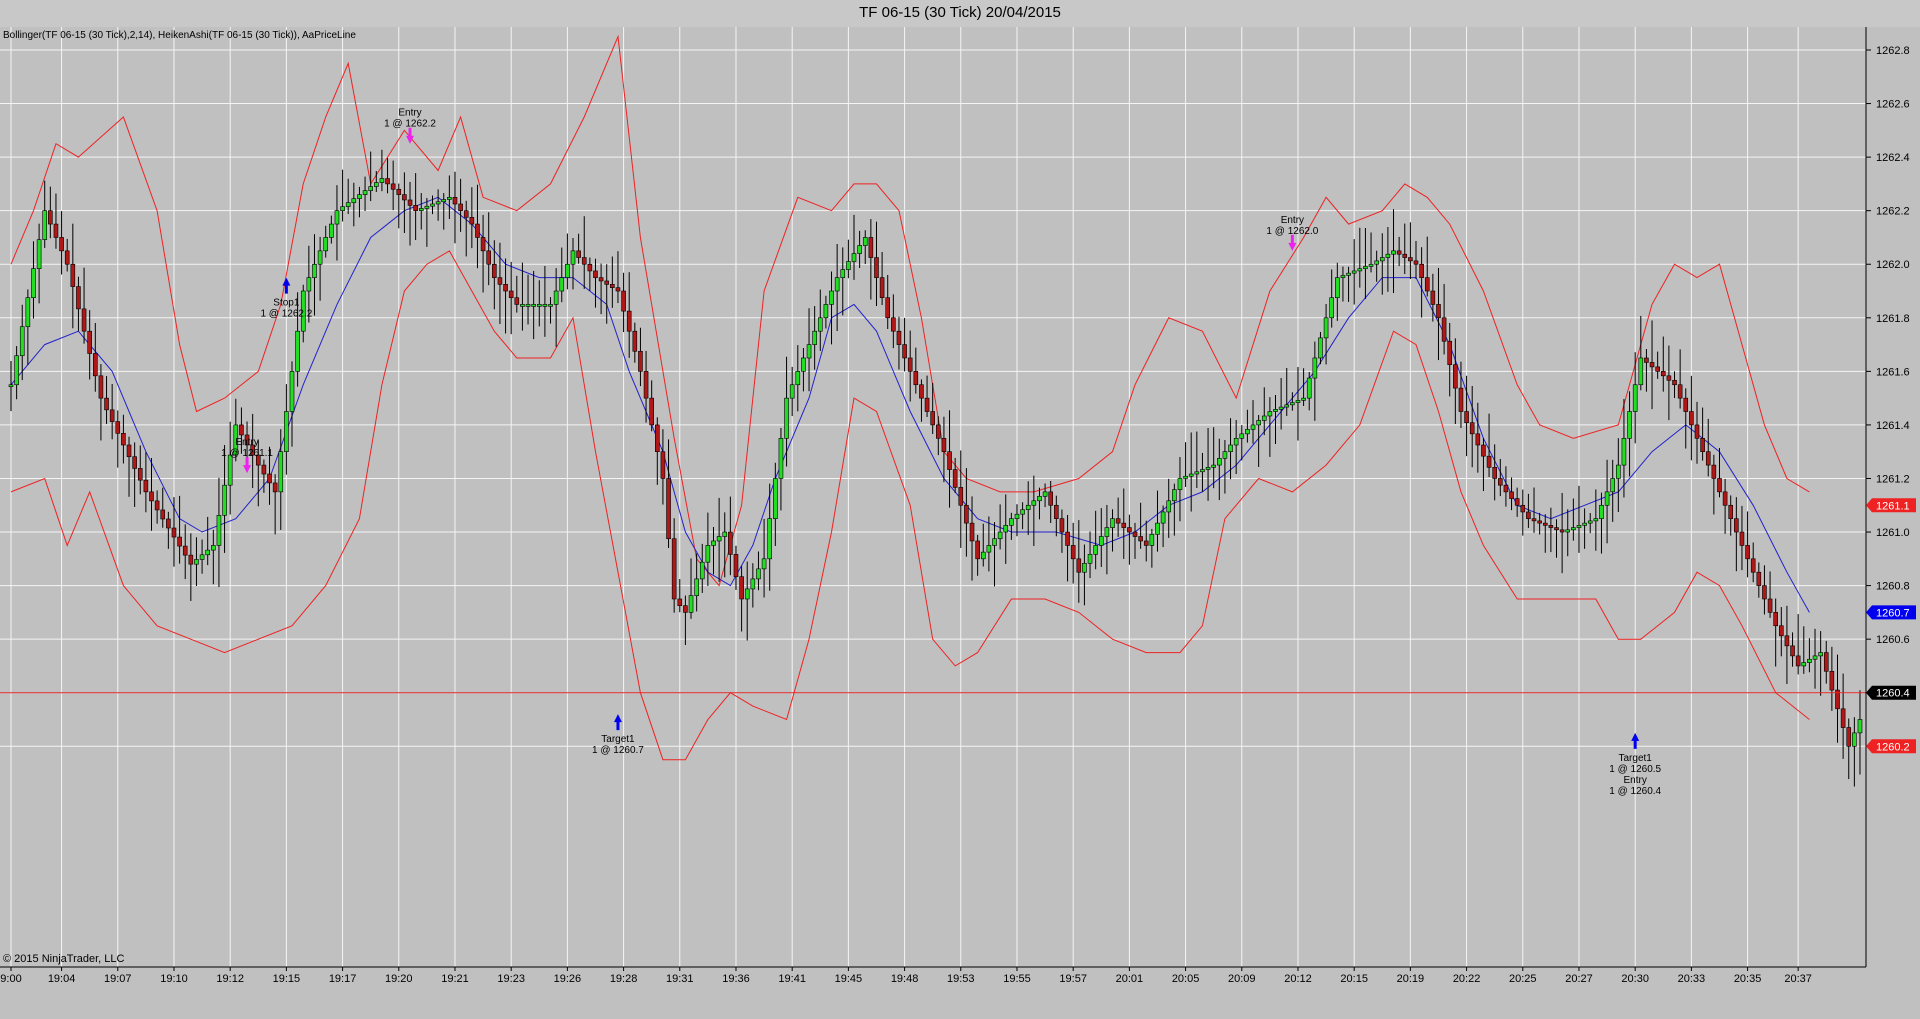  I want to click on x-axis-label: 19:55, so click(1017, 979).